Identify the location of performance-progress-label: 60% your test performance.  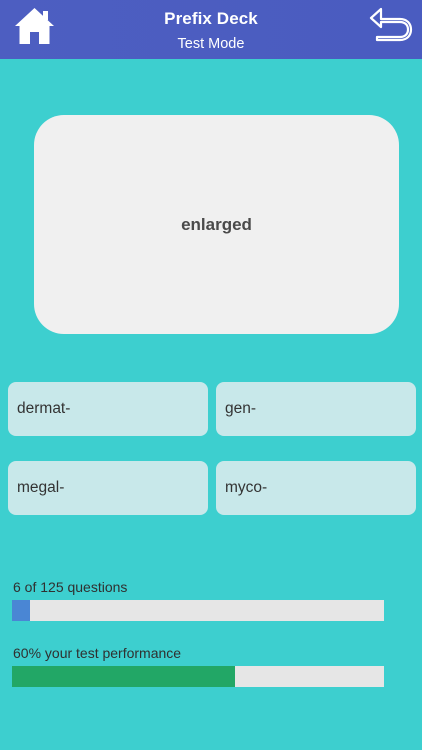
(97, 653).